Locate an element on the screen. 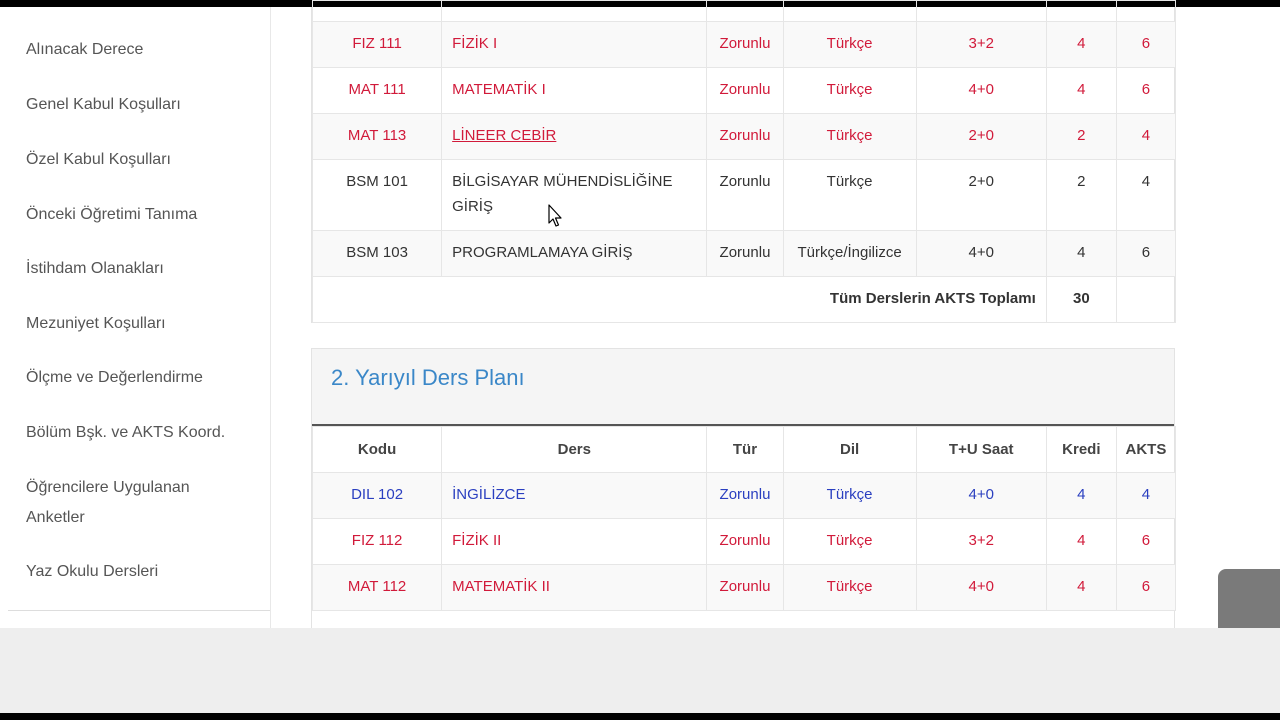  table-row: FIZ 112 FİZİK II Zorunlu Türkçe 3+2 4 6 is located at coordinates (744, 541).